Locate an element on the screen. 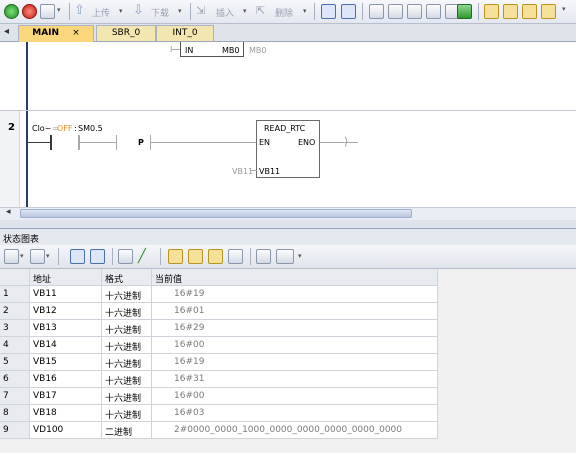  read-all-forced-icon is located at coordinates (529, 11).